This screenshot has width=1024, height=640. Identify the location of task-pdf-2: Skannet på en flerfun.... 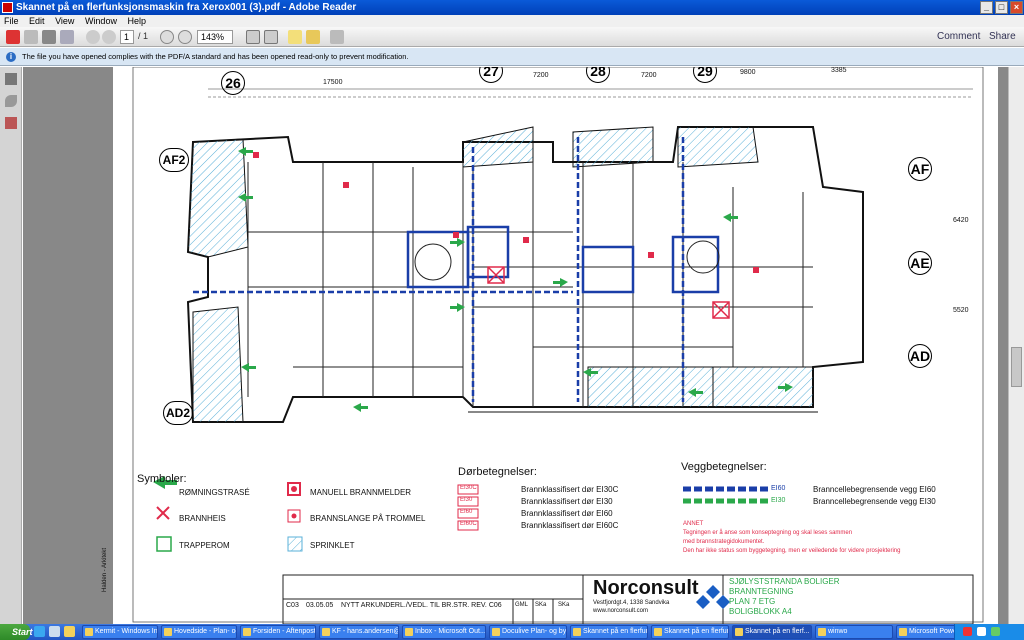
(690, 632).